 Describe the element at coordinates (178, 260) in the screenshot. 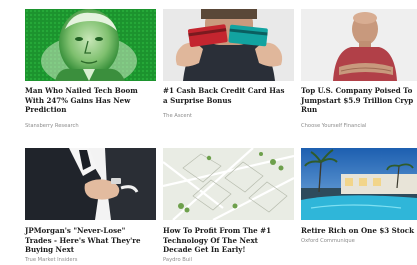

I see `card-source: Paydro Buil` at that location.